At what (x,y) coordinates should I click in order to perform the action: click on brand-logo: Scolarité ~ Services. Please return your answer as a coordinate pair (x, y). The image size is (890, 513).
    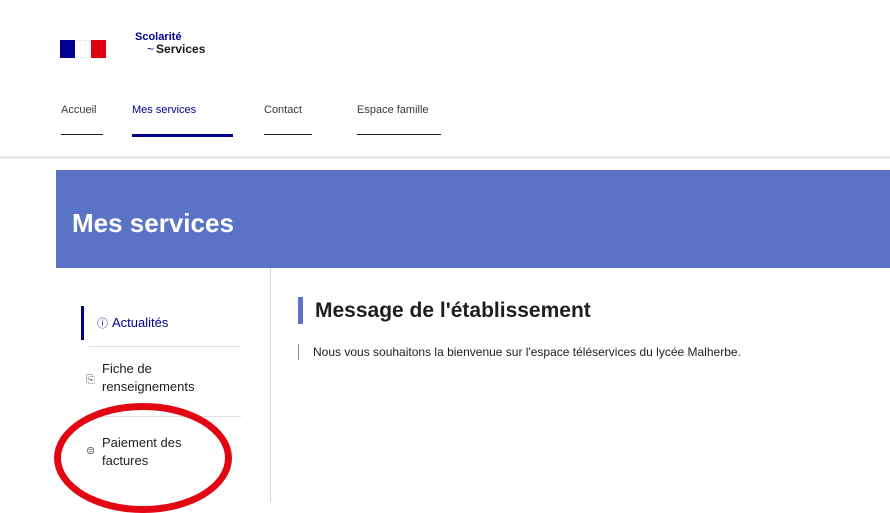
    Looking at the image, I should click on (170, 43).